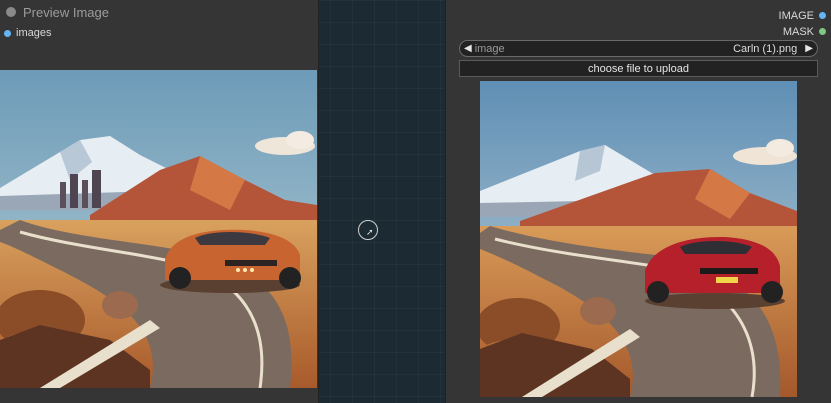 This screenshot has height=403, width=831. Describe the element at coordinates (638, 68) in the screenshot. I see `choose-file-upload-button: choose file to upload` at that location.